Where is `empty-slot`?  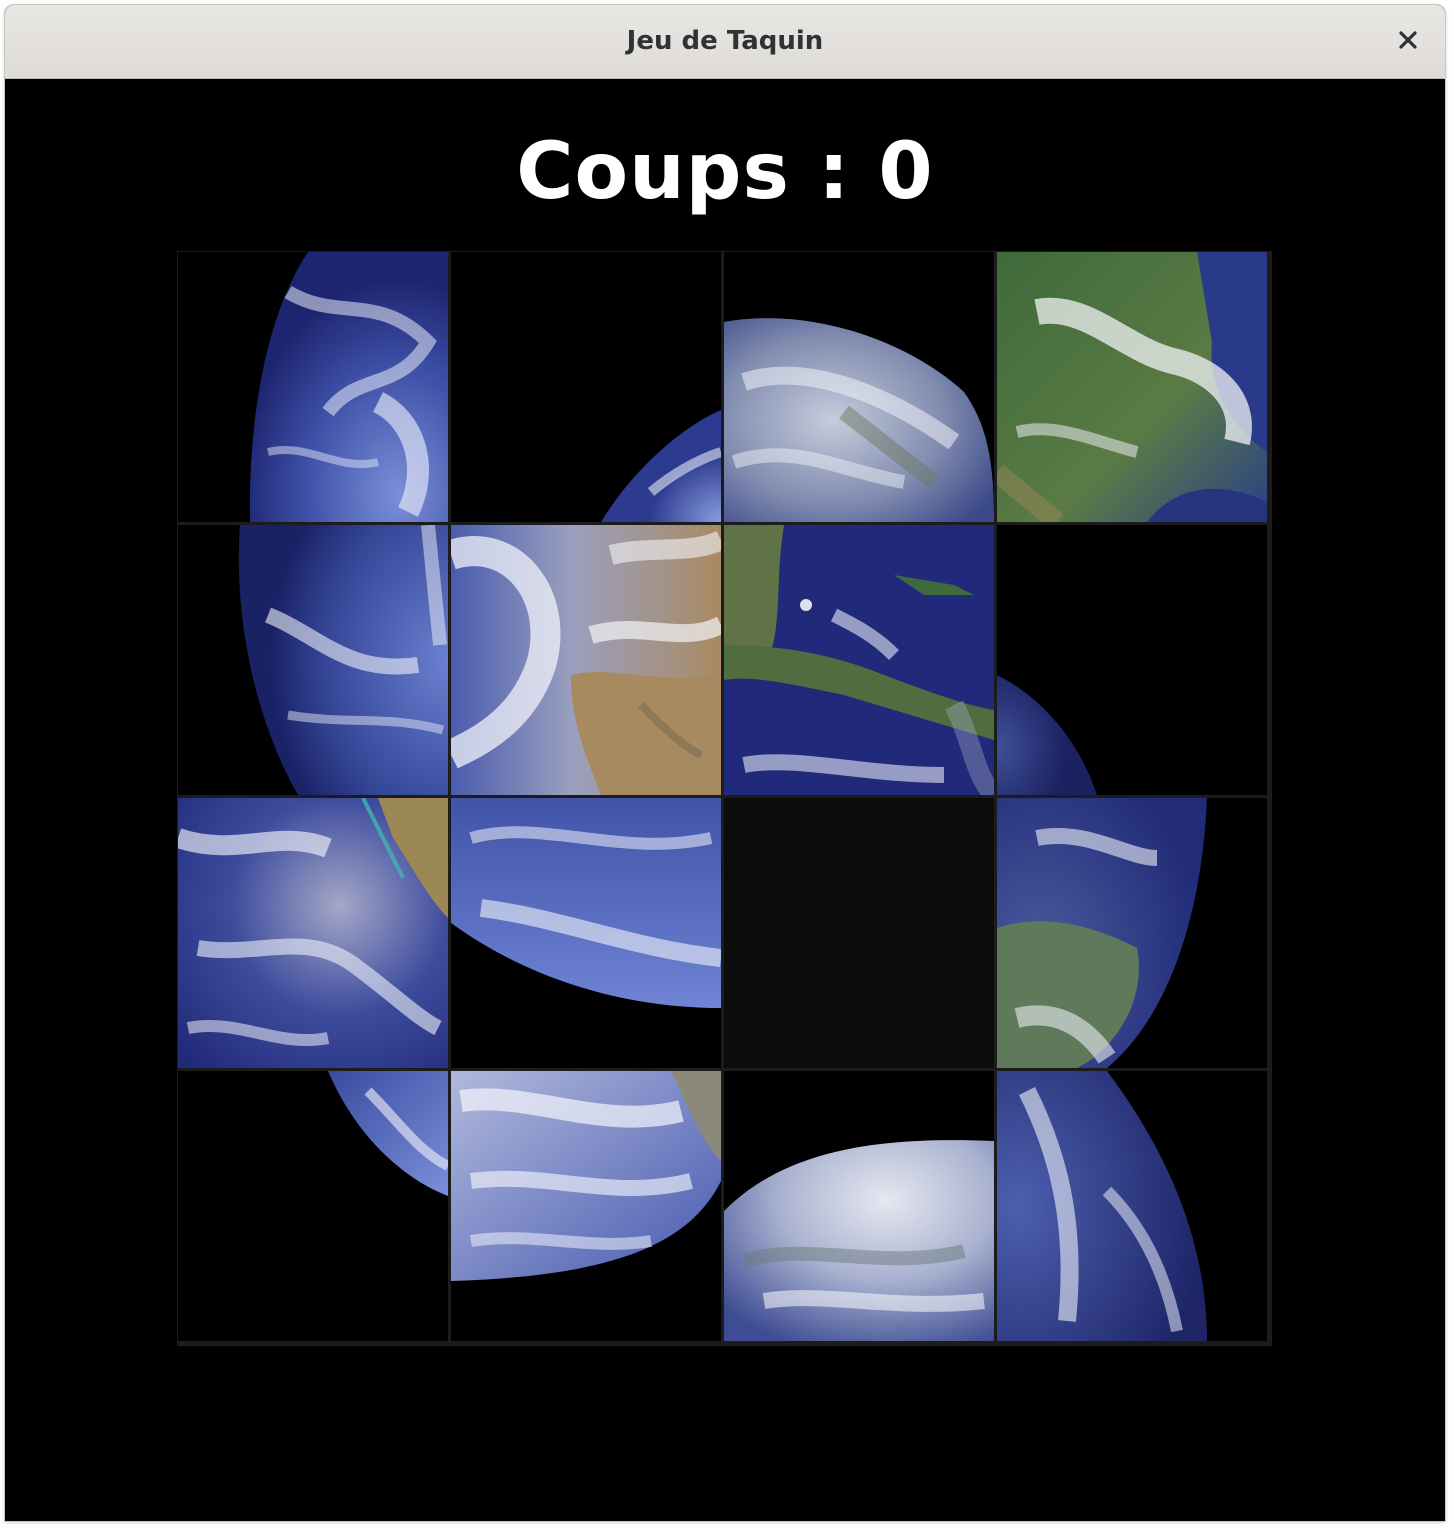
empty-slot is located at coordinates (859, 933).